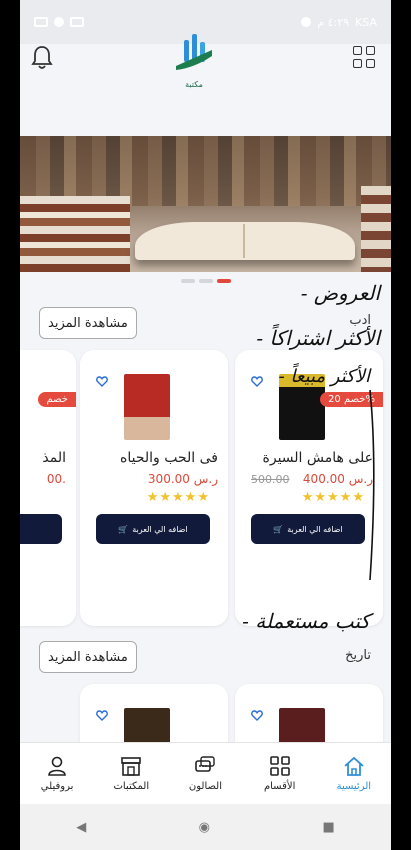  I want to click on status-left, so click(59, 22).